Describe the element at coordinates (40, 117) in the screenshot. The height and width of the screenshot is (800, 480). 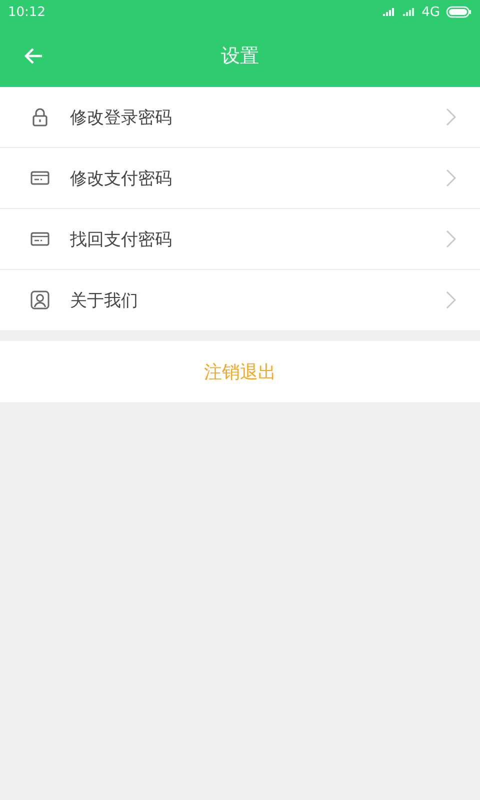
I see `lock-icon` at that location.